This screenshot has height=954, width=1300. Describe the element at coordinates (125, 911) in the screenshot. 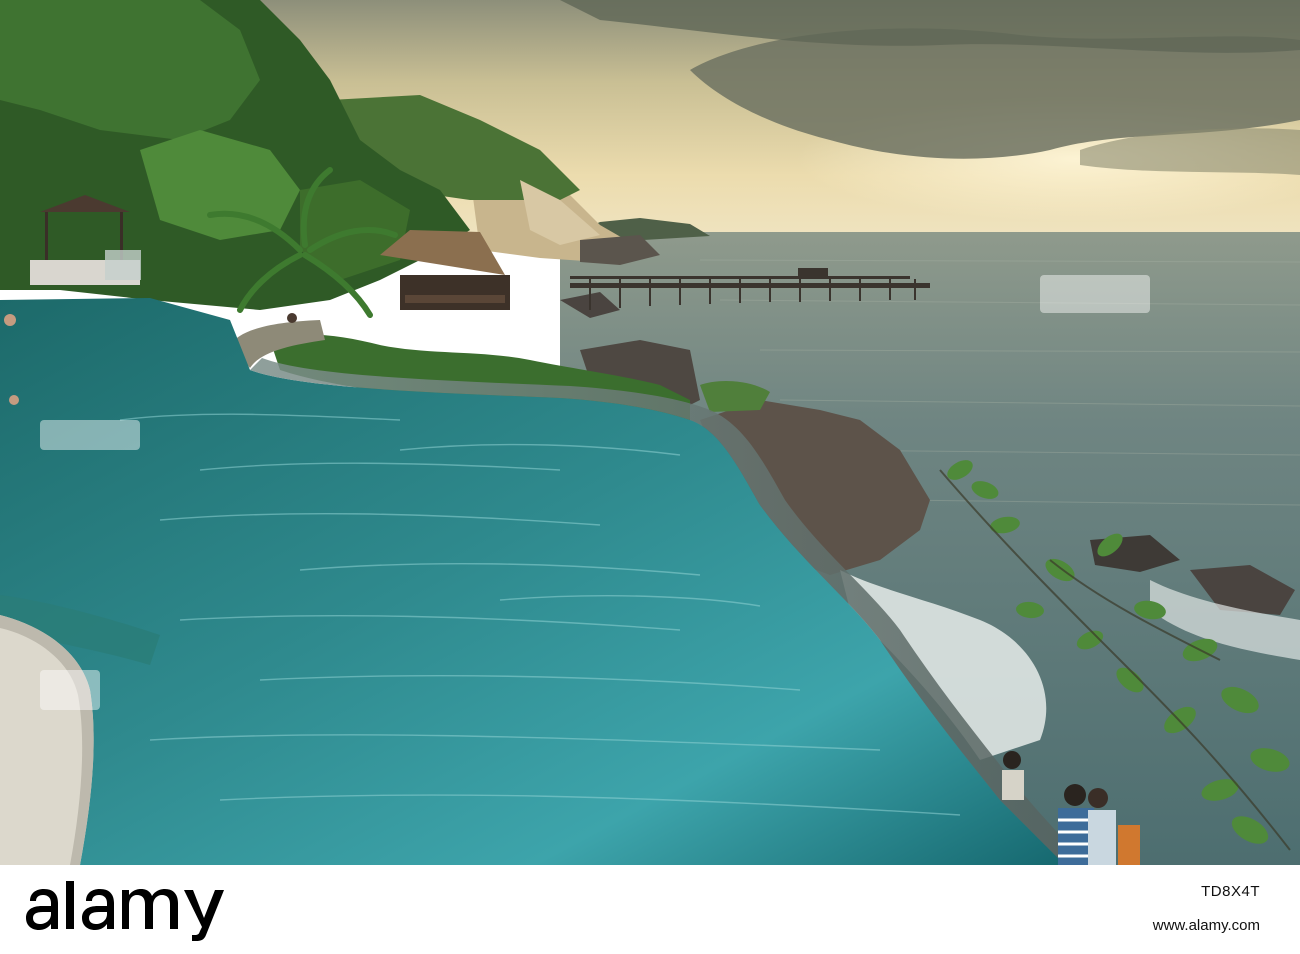

I see `alamy-logo` at that location.